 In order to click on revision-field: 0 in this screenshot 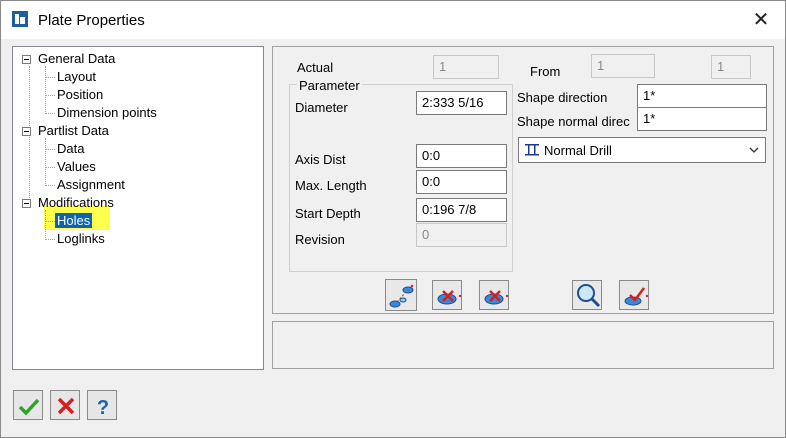, I will do `click(461, 235)`.